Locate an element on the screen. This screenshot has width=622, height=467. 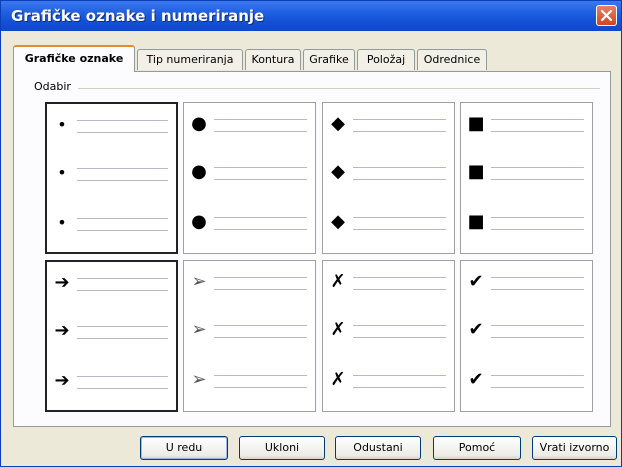
reset-button: Vrati izvorno is located at coordinates (574, 448).